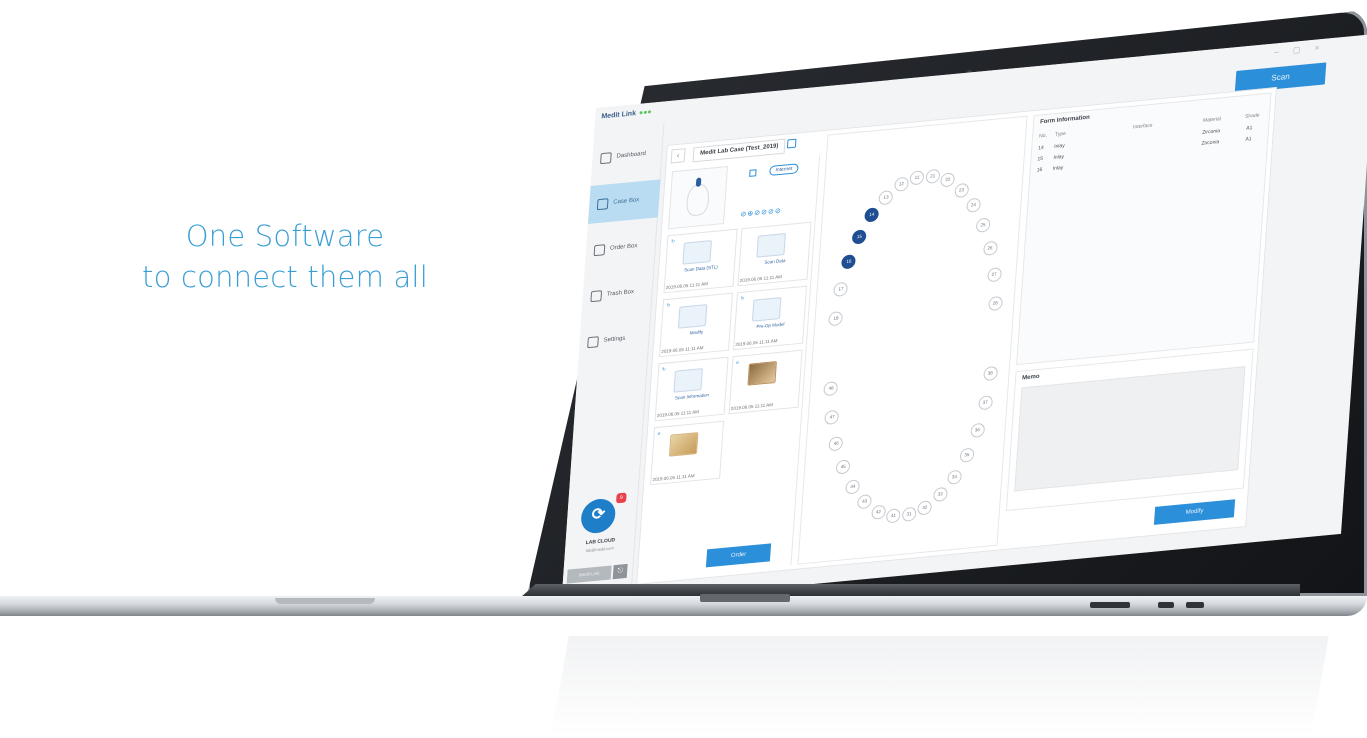 This screenshot has width=1367, height=738. I want to click on tooth-13: 13, so click(886, 197).